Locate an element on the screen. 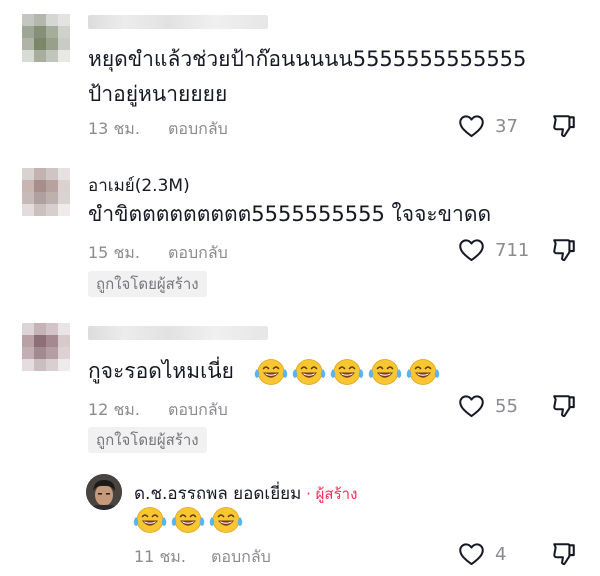  creator-tag: ผู้สร้าง is located at coordinates (336, 494).